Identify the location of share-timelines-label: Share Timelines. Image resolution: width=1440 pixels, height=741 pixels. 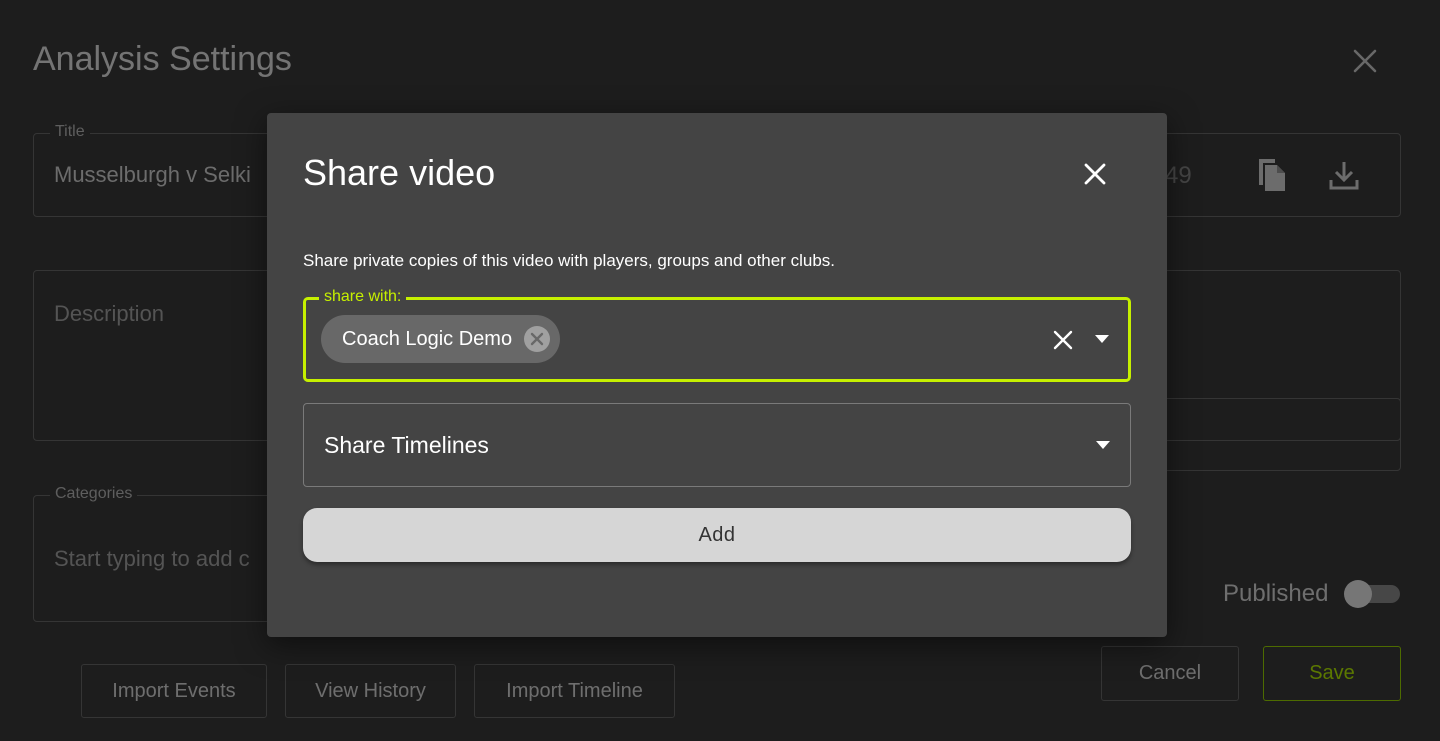
(406, 445).